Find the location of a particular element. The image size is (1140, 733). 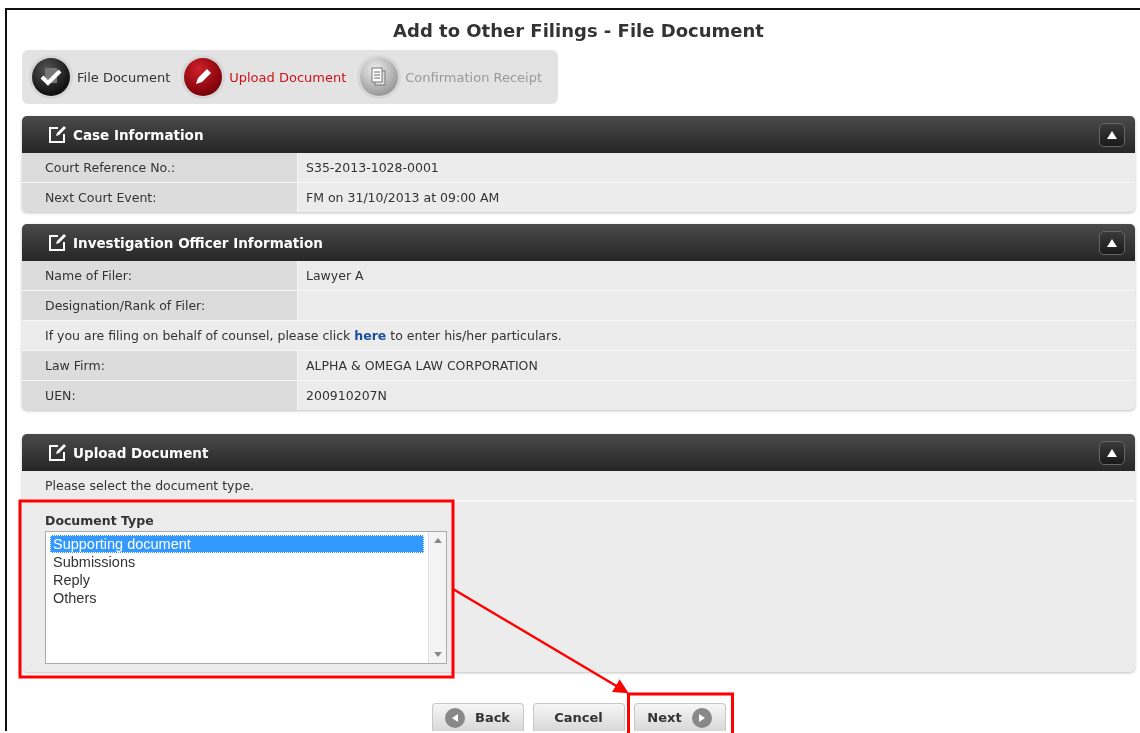

panel-title: Case Information is located at coordinates (139, 134).